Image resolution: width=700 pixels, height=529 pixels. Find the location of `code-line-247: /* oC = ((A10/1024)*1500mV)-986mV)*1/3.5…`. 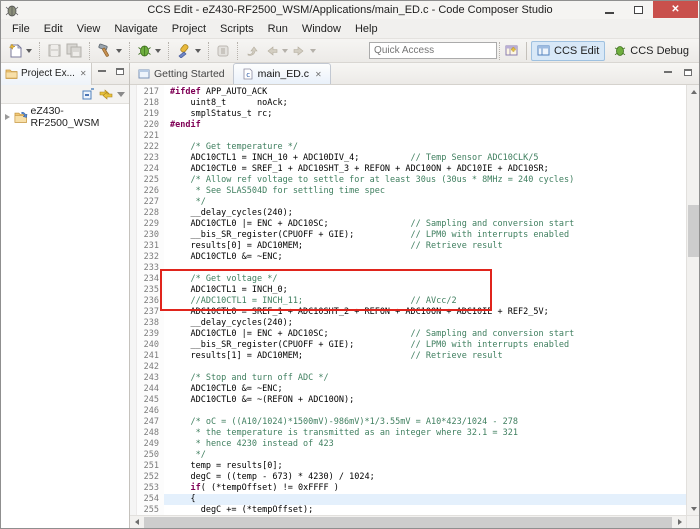

code-line-247: /* oC = ((A10/1024)*1500mV)-986mV)*1/3.5… is located at coordinates (425, 422).